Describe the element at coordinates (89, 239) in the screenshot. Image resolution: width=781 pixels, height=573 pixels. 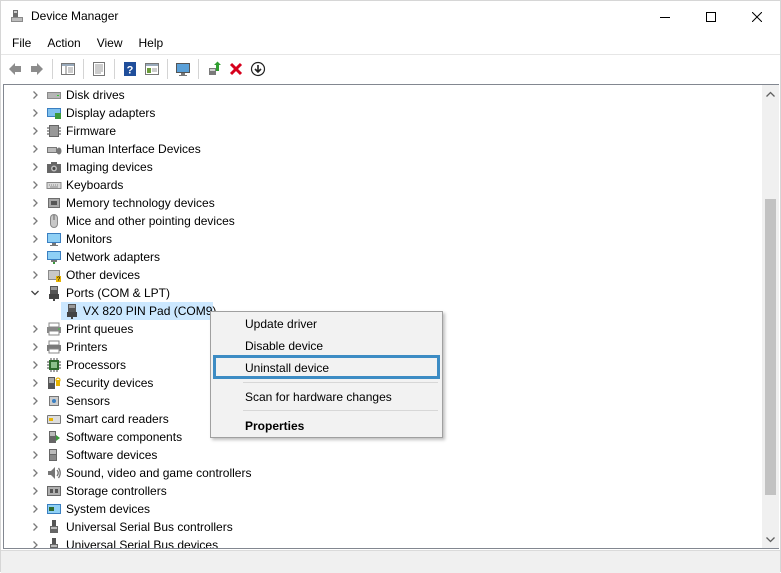
I see `tree-item-label: Monitors` at that location.